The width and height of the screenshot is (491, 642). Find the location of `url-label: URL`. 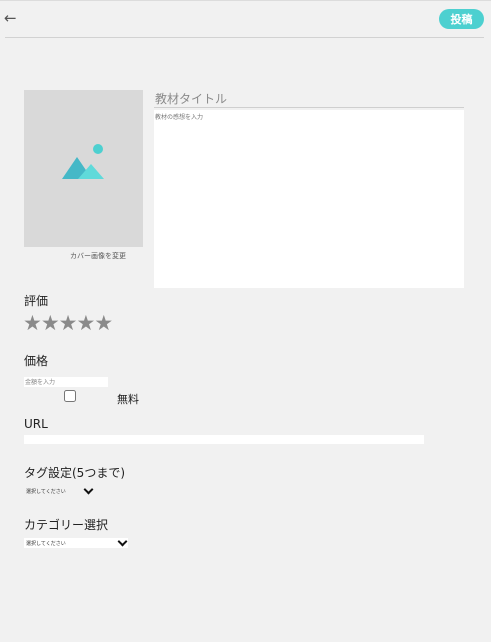

url-label: URL is located at coordinates (36, 424).